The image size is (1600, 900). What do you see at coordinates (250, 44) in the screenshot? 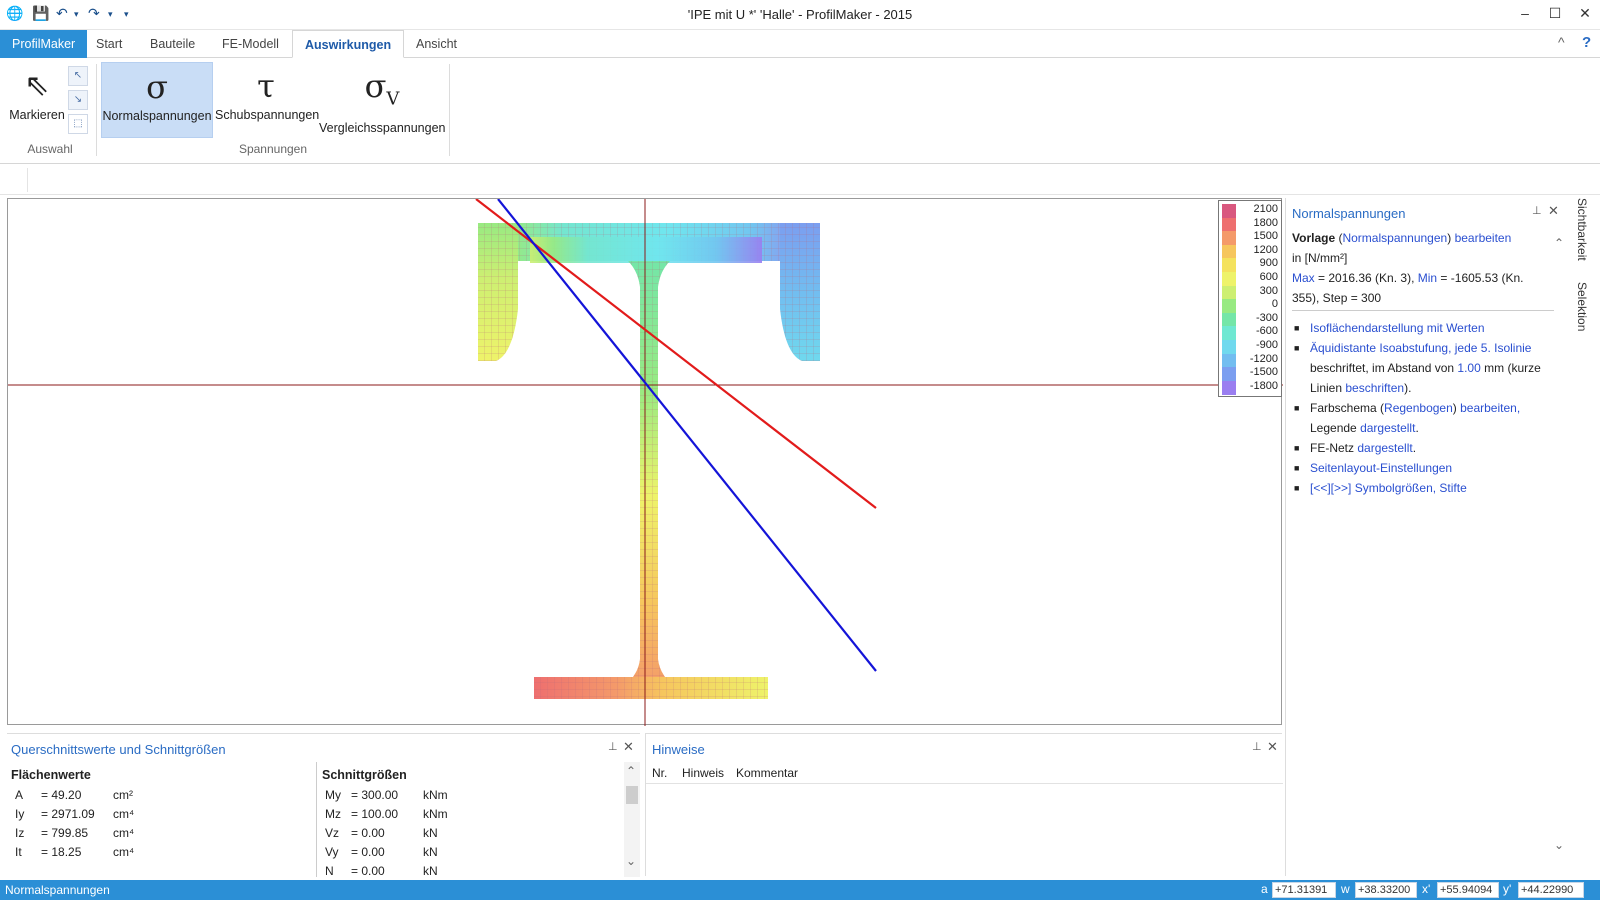
I see `tab-fe-modell: FE-Modell` at bounding box center [250, 44].